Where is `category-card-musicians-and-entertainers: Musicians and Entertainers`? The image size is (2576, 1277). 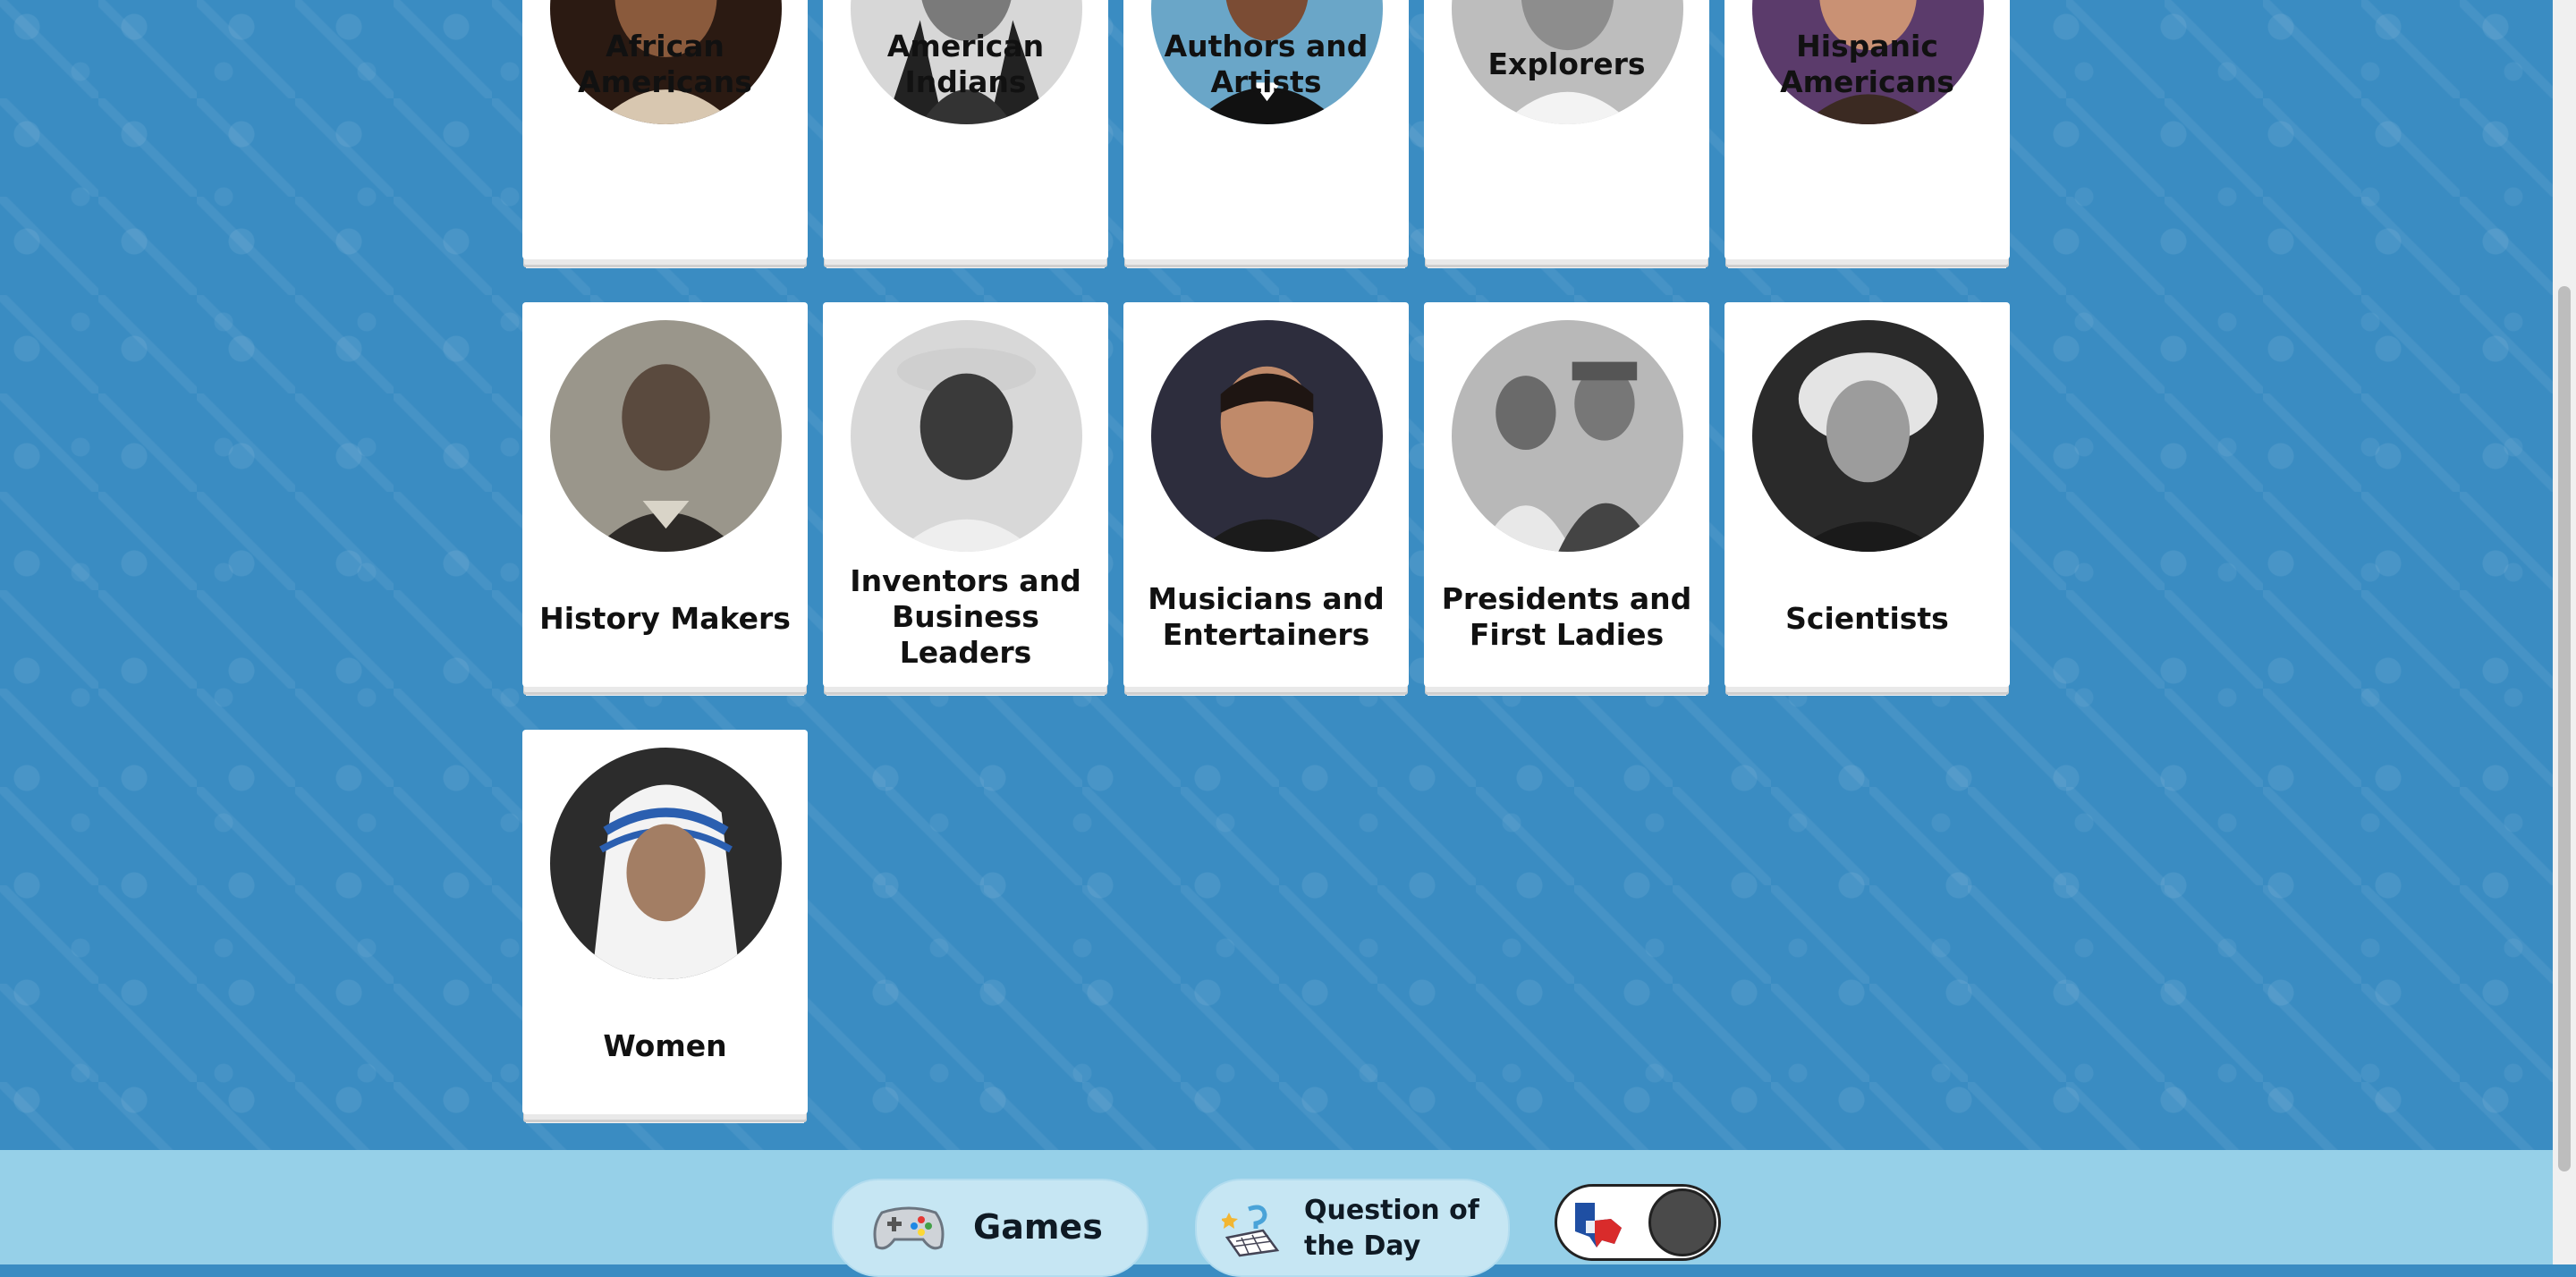 category-card-musicians-and-entertainers: Musicians and Entertainers is located at coordinates (1266, 495).